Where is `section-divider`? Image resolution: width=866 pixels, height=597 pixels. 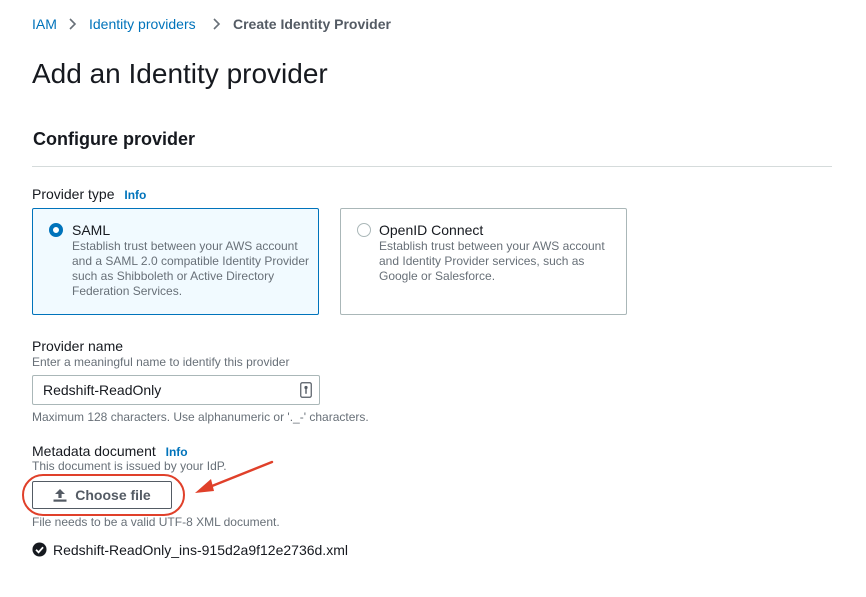 section-divider is located at coordinates (432, 166).